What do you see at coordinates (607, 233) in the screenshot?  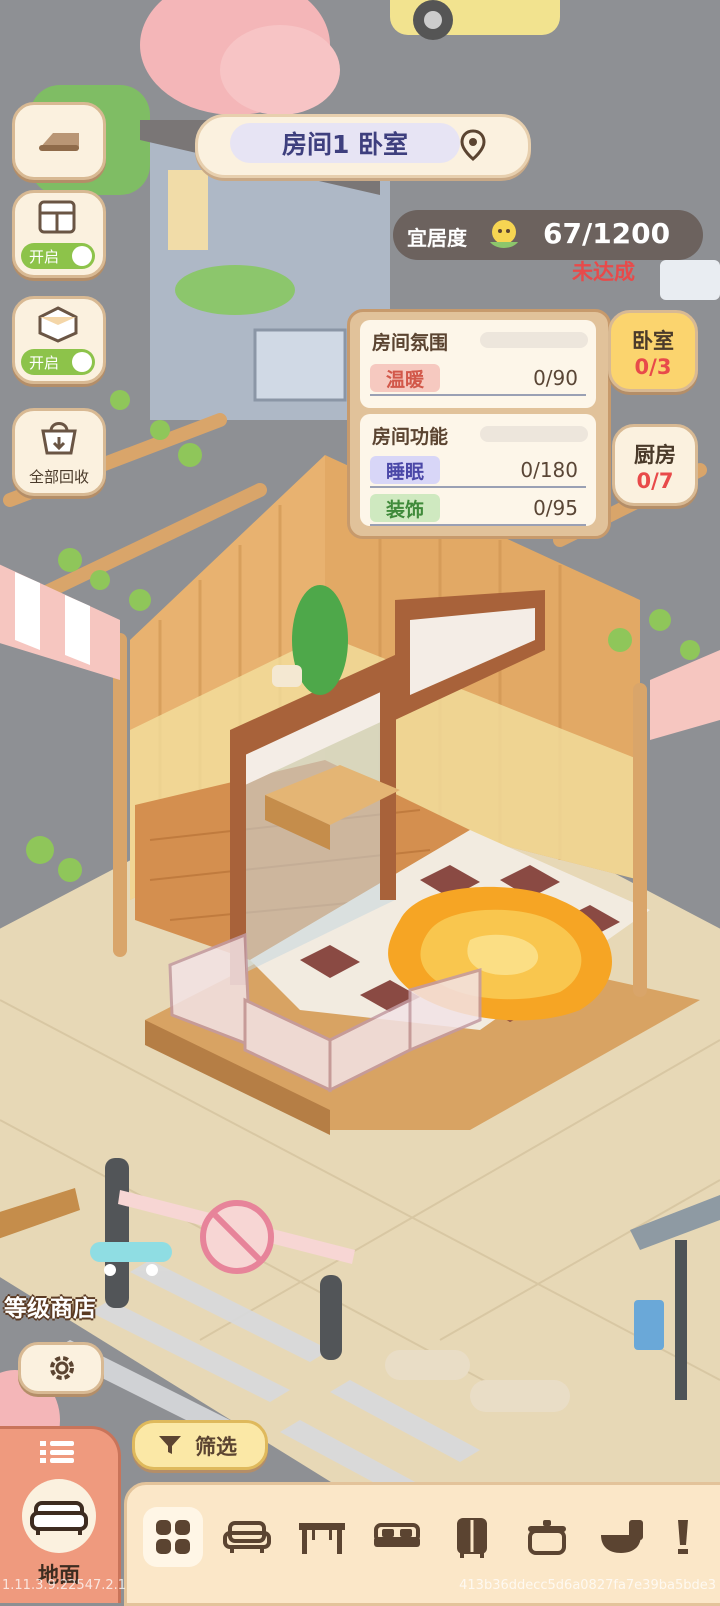 I see `livability-value: 67/1200` at bounding box center [607, 233].